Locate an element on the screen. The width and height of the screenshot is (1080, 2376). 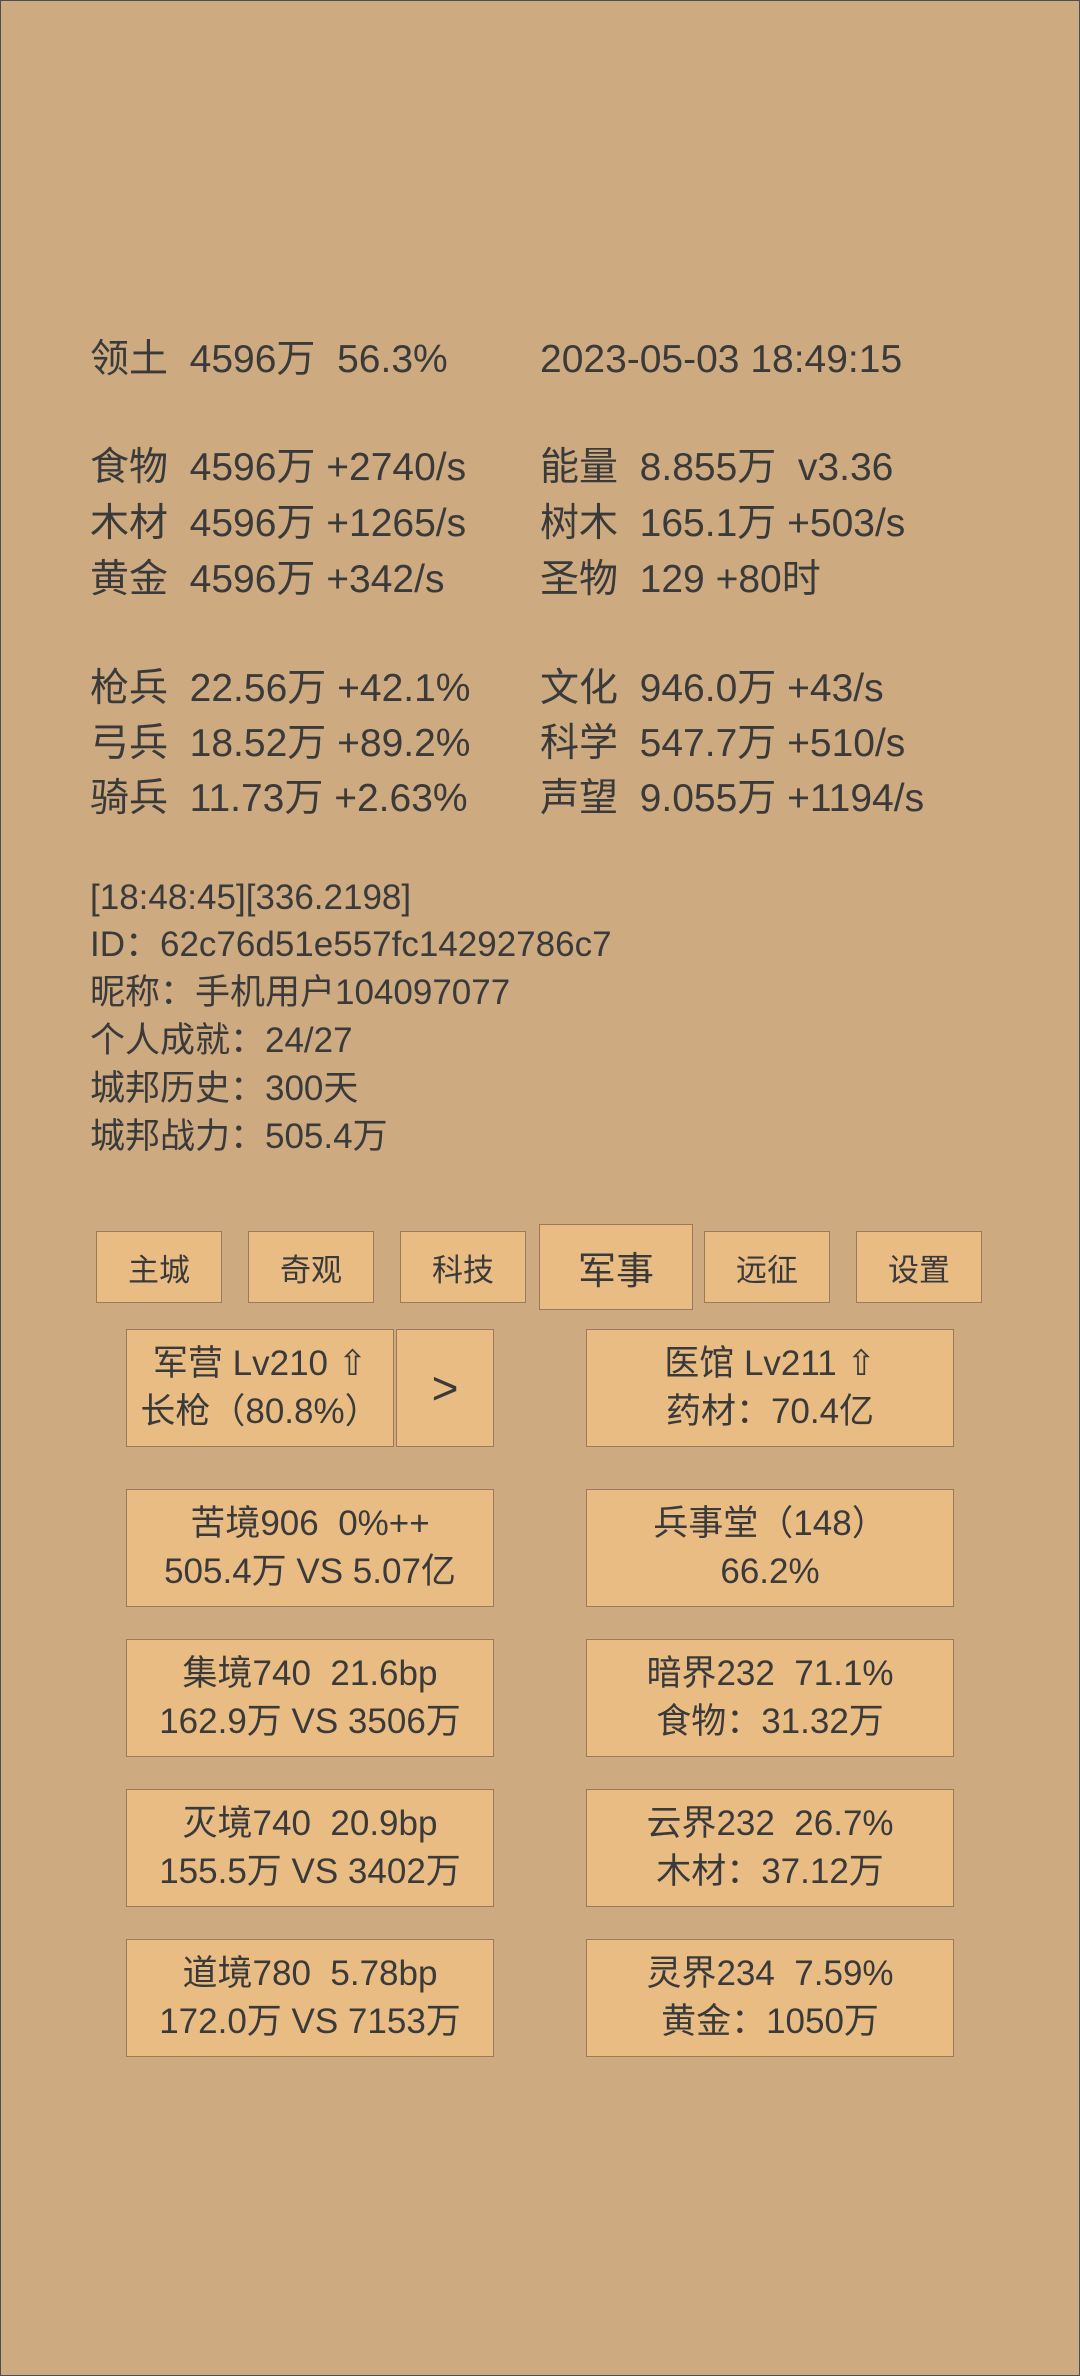
jijing-title: 集境740 21.6bp is located at coordinates (310, 1673).